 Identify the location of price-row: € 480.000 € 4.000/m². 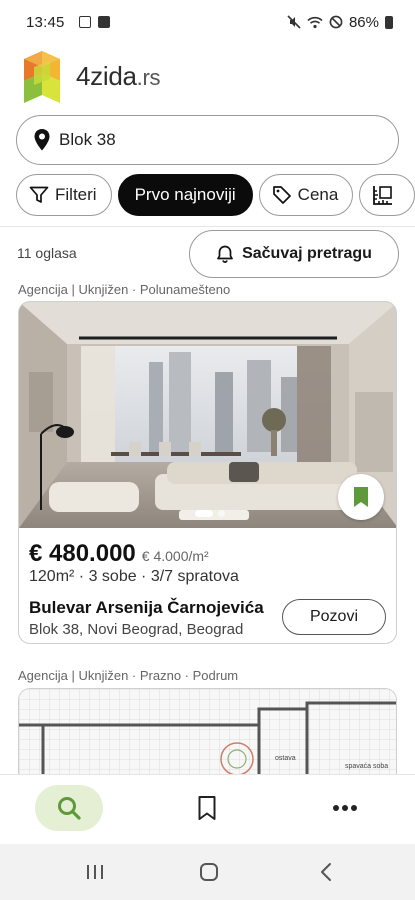
(119, 554).